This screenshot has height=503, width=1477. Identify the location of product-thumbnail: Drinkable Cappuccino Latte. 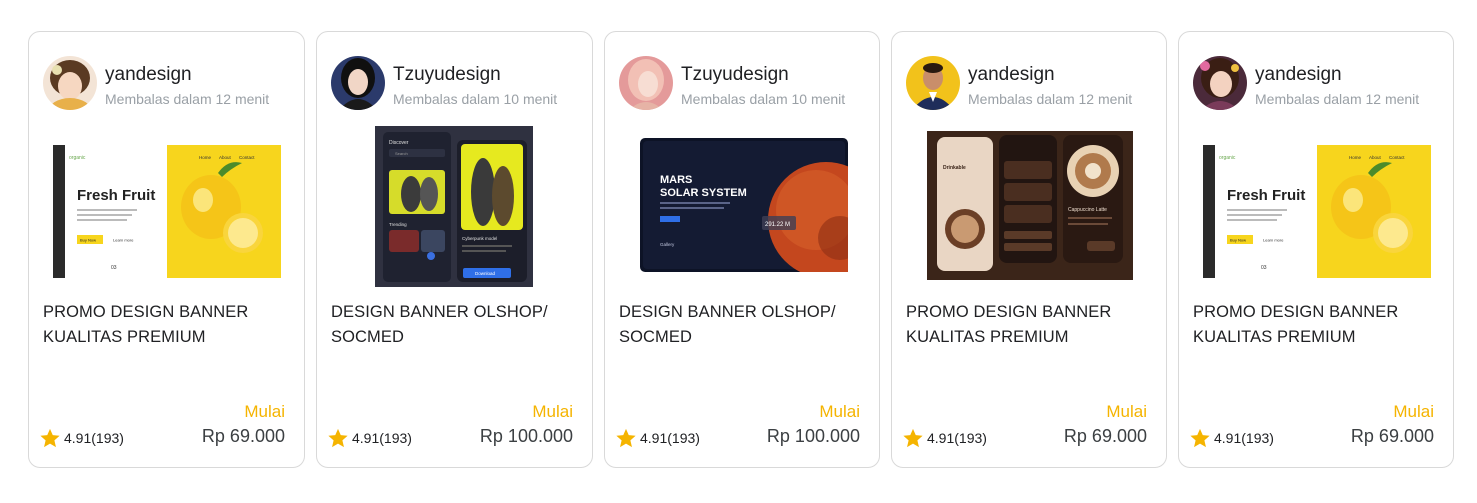
(1030, 205).